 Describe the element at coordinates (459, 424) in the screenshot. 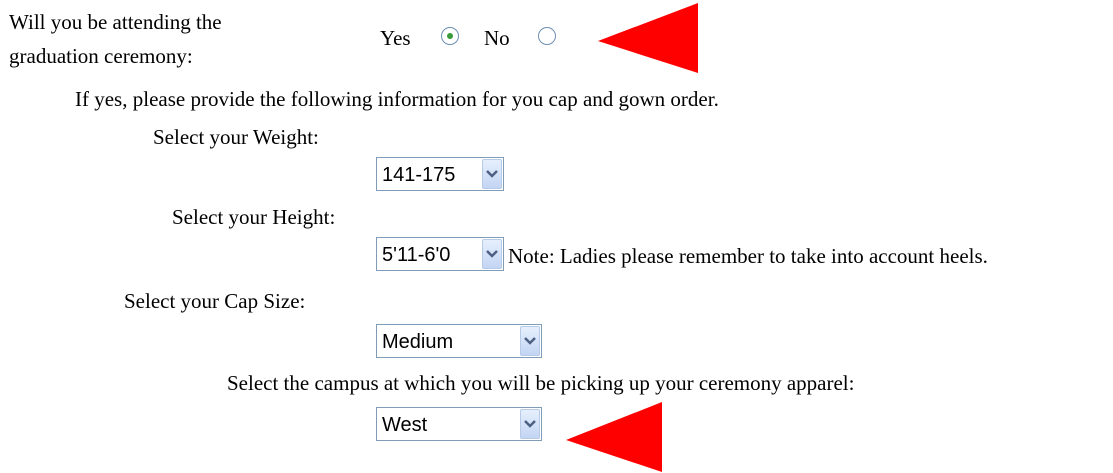

I see `campus-select: West` at that location.